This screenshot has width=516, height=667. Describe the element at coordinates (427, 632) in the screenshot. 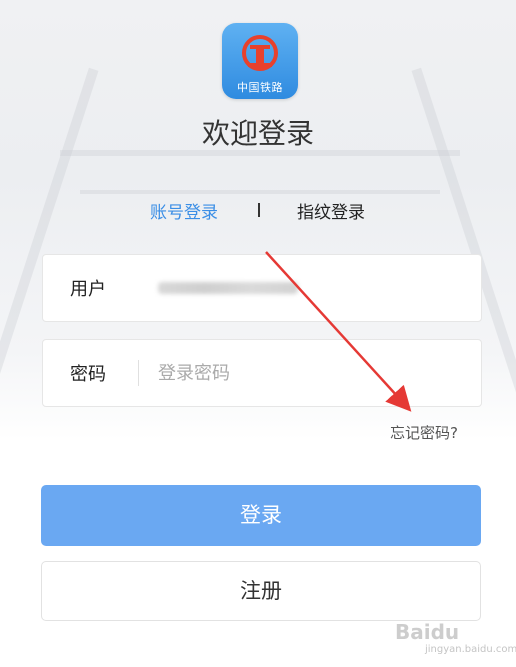

I see `watermark-brand: Baidu` at that location.